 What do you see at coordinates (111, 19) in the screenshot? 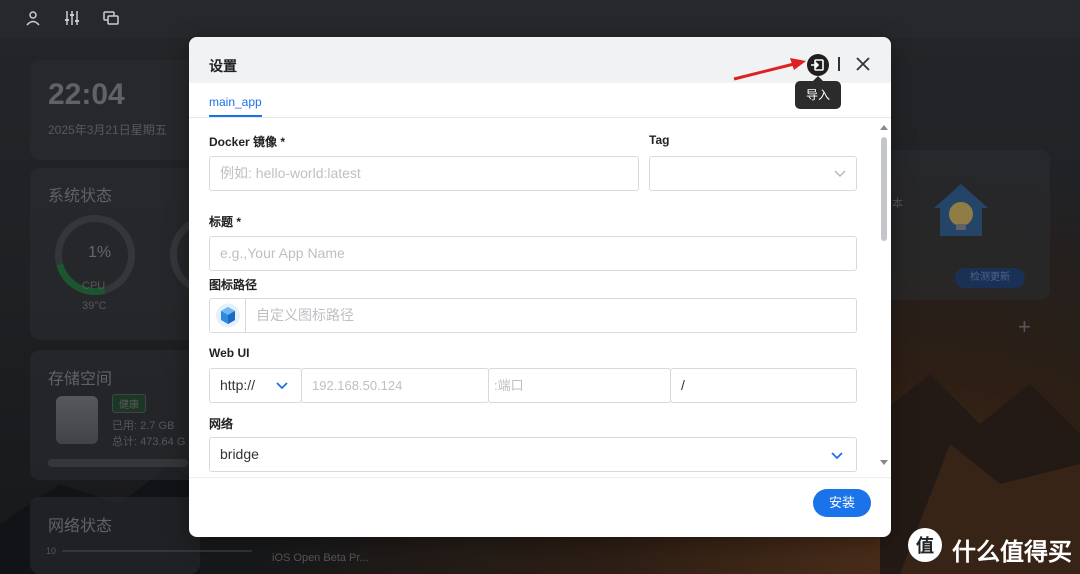
I see `windows-icon` at bounding box center [111, 19].